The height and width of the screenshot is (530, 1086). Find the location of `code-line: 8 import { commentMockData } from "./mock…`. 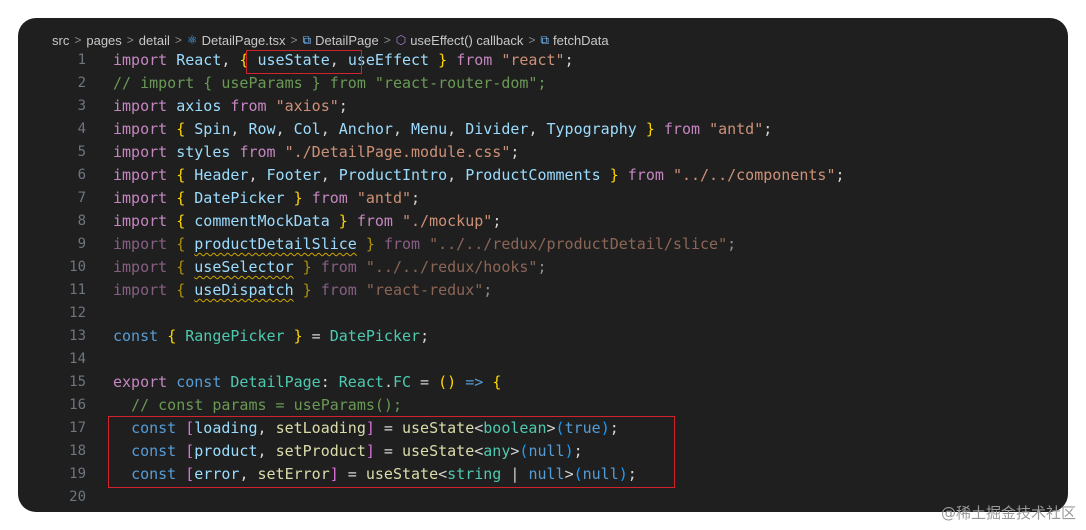

code-line: 8 import { commentMockData } from "./mock… is located at coordinates (543, 221).